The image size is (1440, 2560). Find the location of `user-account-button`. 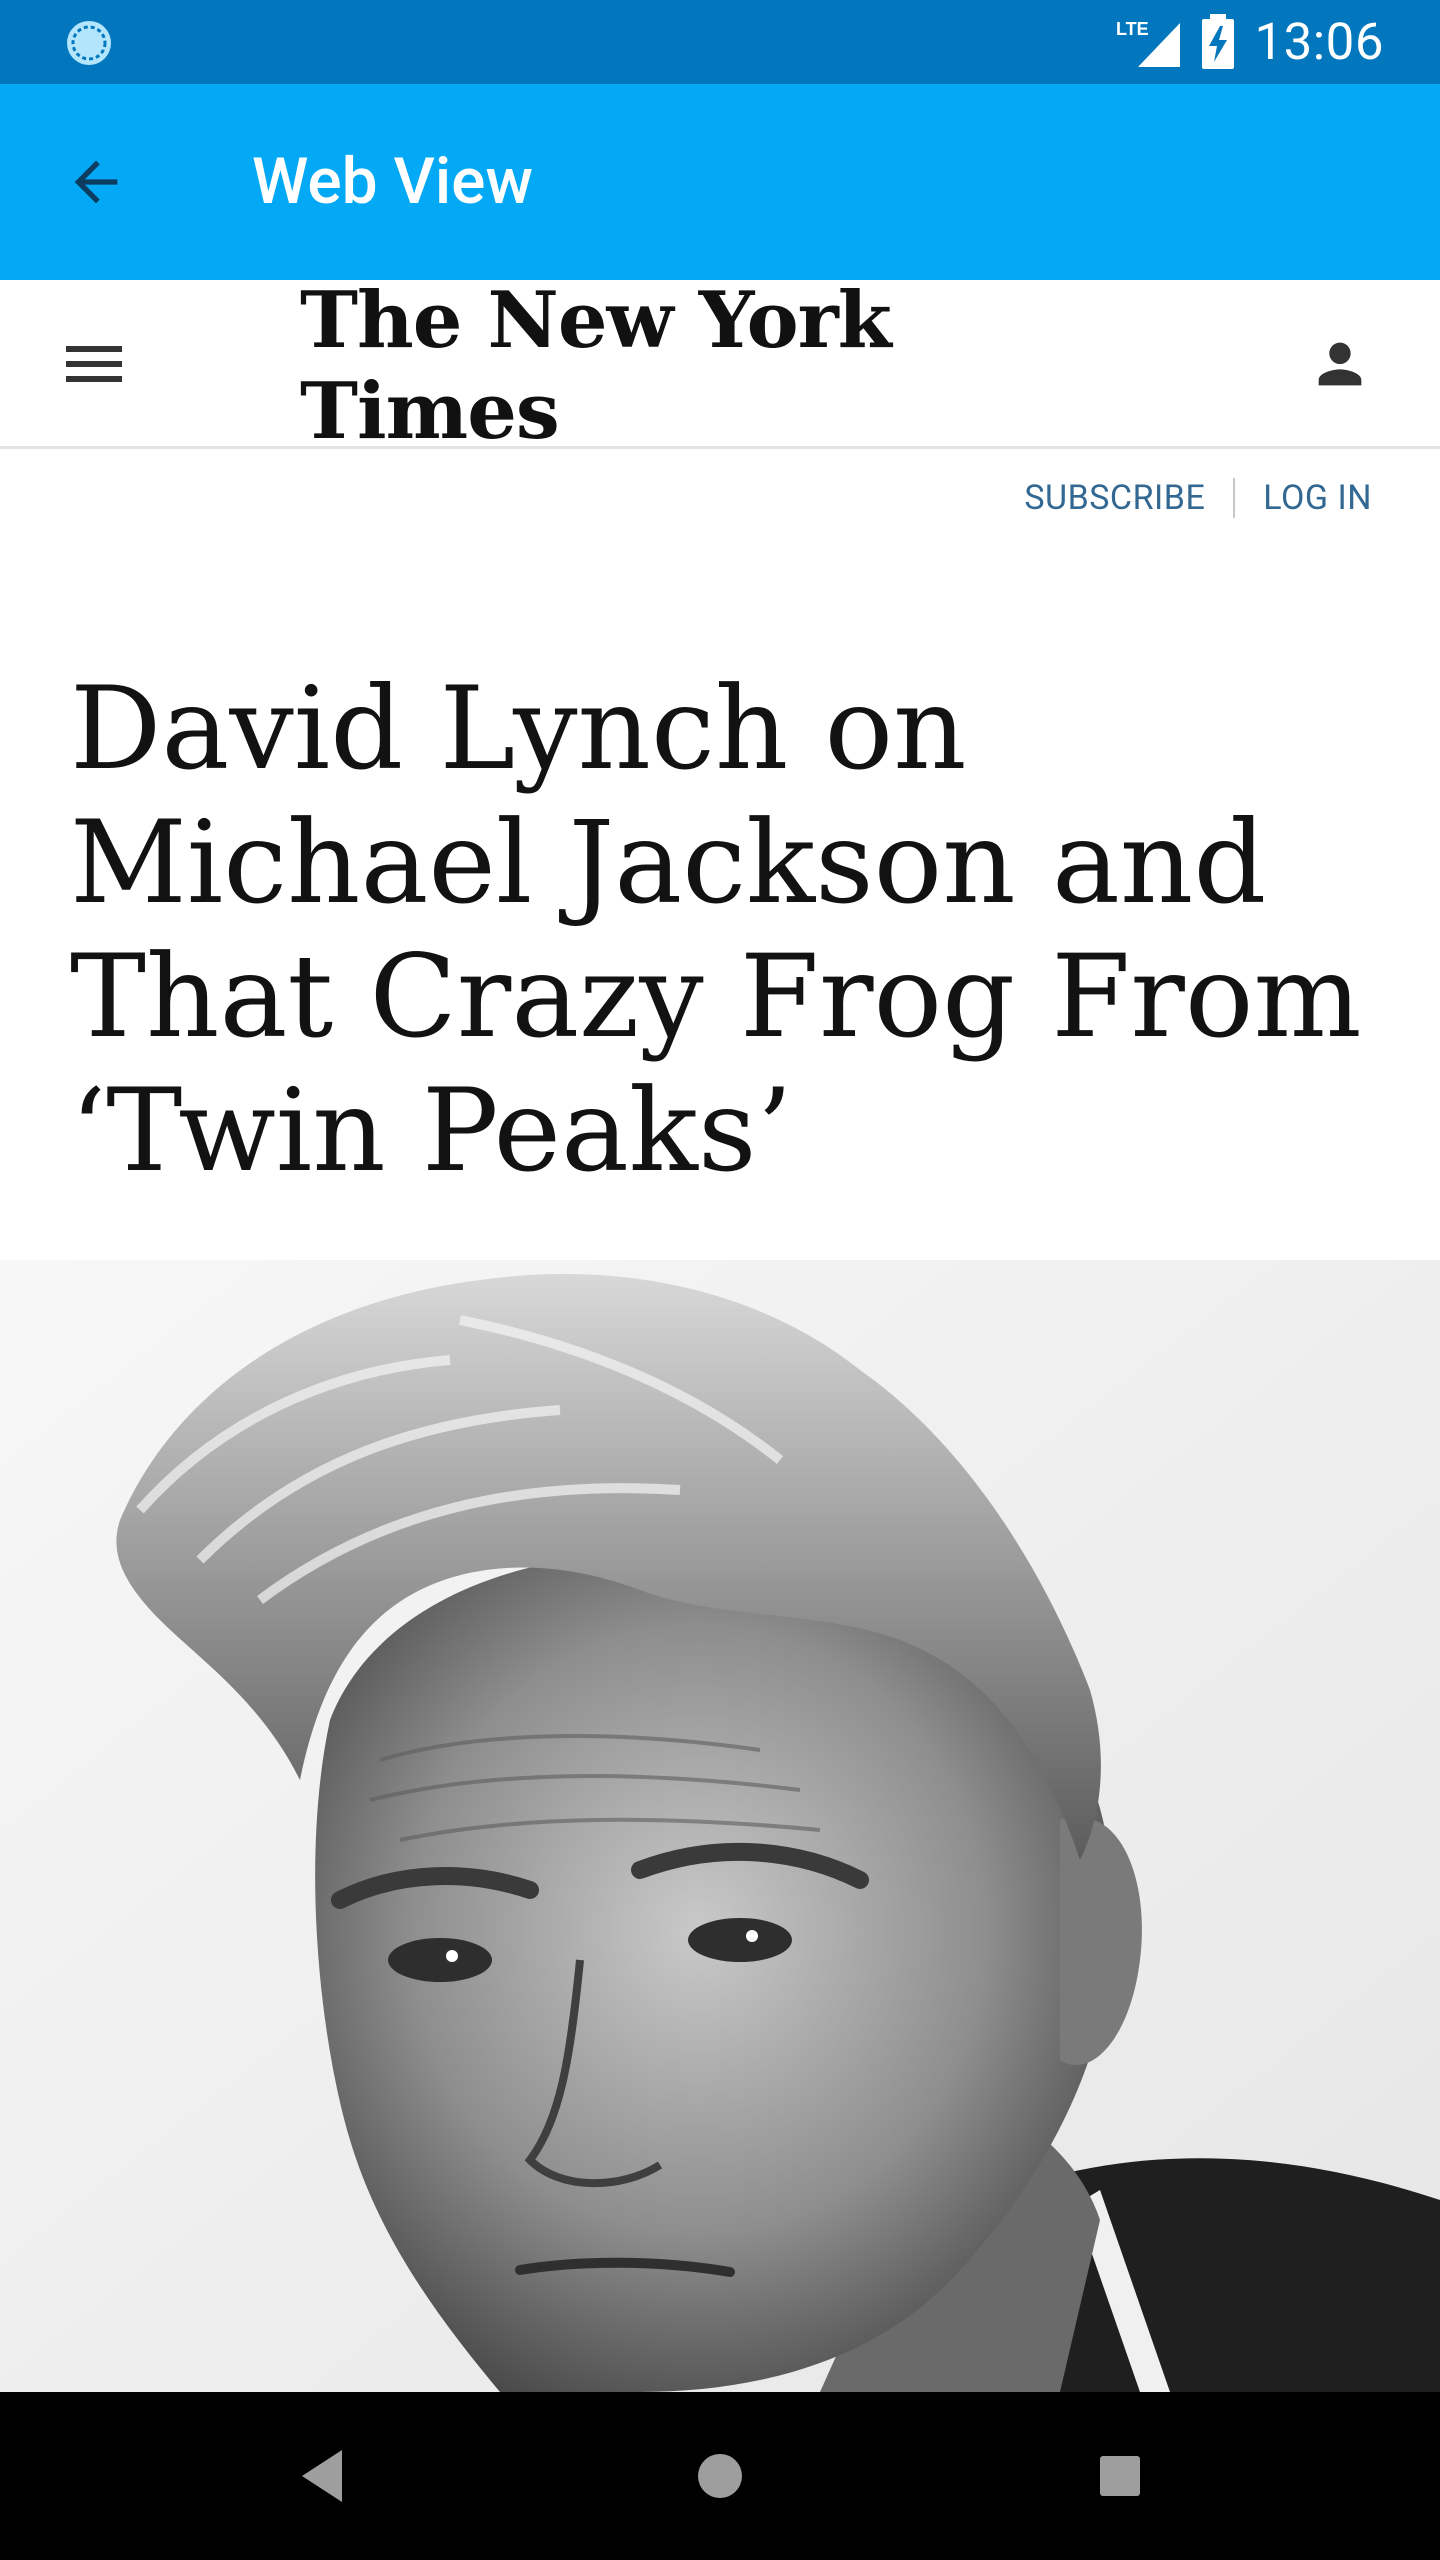

user-account-button is located at coordinates (1340, 364).